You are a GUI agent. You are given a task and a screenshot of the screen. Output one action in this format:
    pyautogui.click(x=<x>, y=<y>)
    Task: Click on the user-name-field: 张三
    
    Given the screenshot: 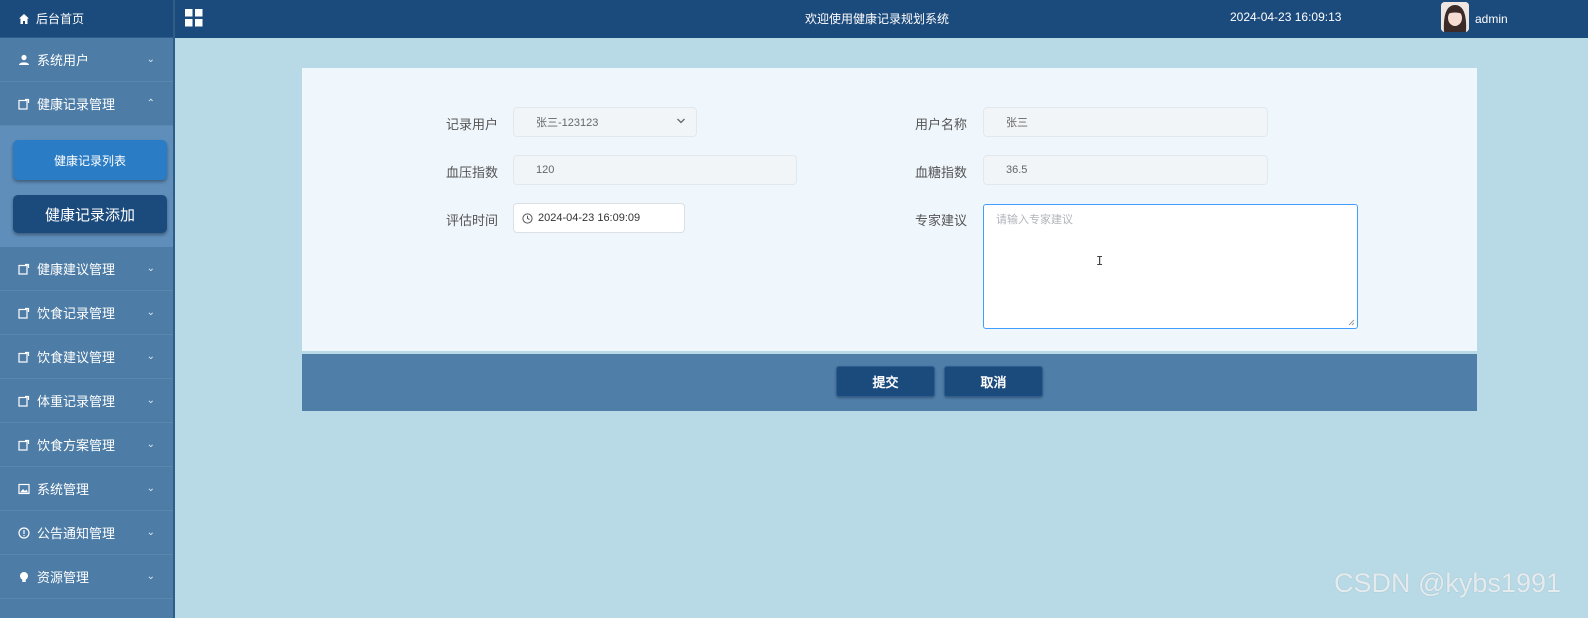 What is the action you would take?
    pyautogui.click(x=1125, y=122)
    